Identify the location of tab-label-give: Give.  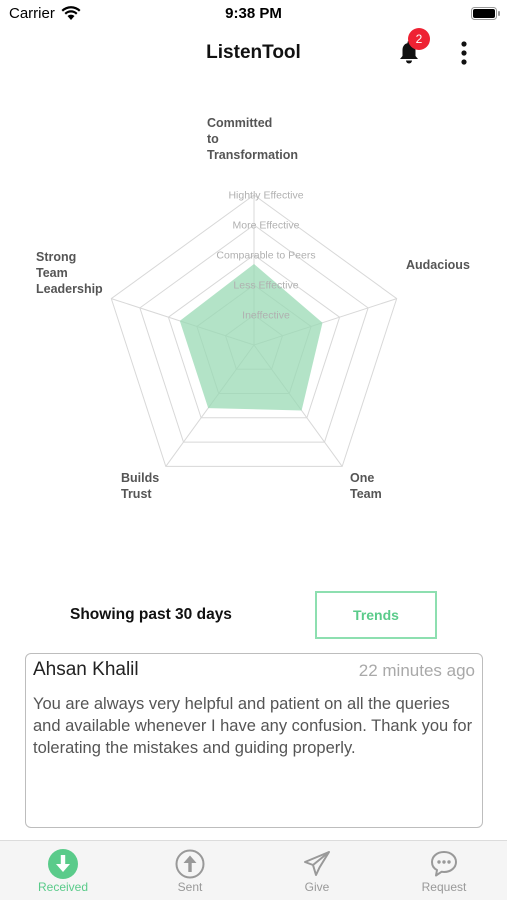
(317, 887).